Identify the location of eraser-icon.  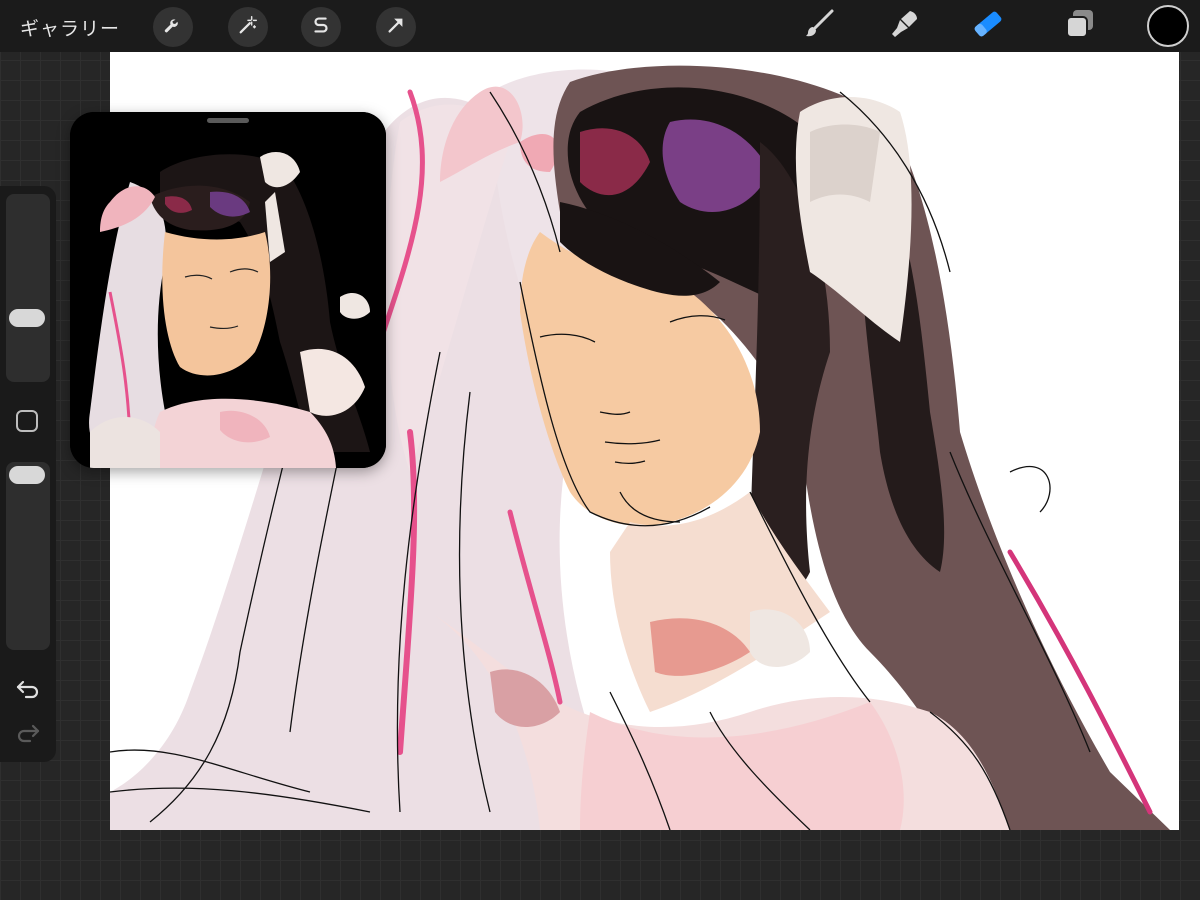
(988, 26).